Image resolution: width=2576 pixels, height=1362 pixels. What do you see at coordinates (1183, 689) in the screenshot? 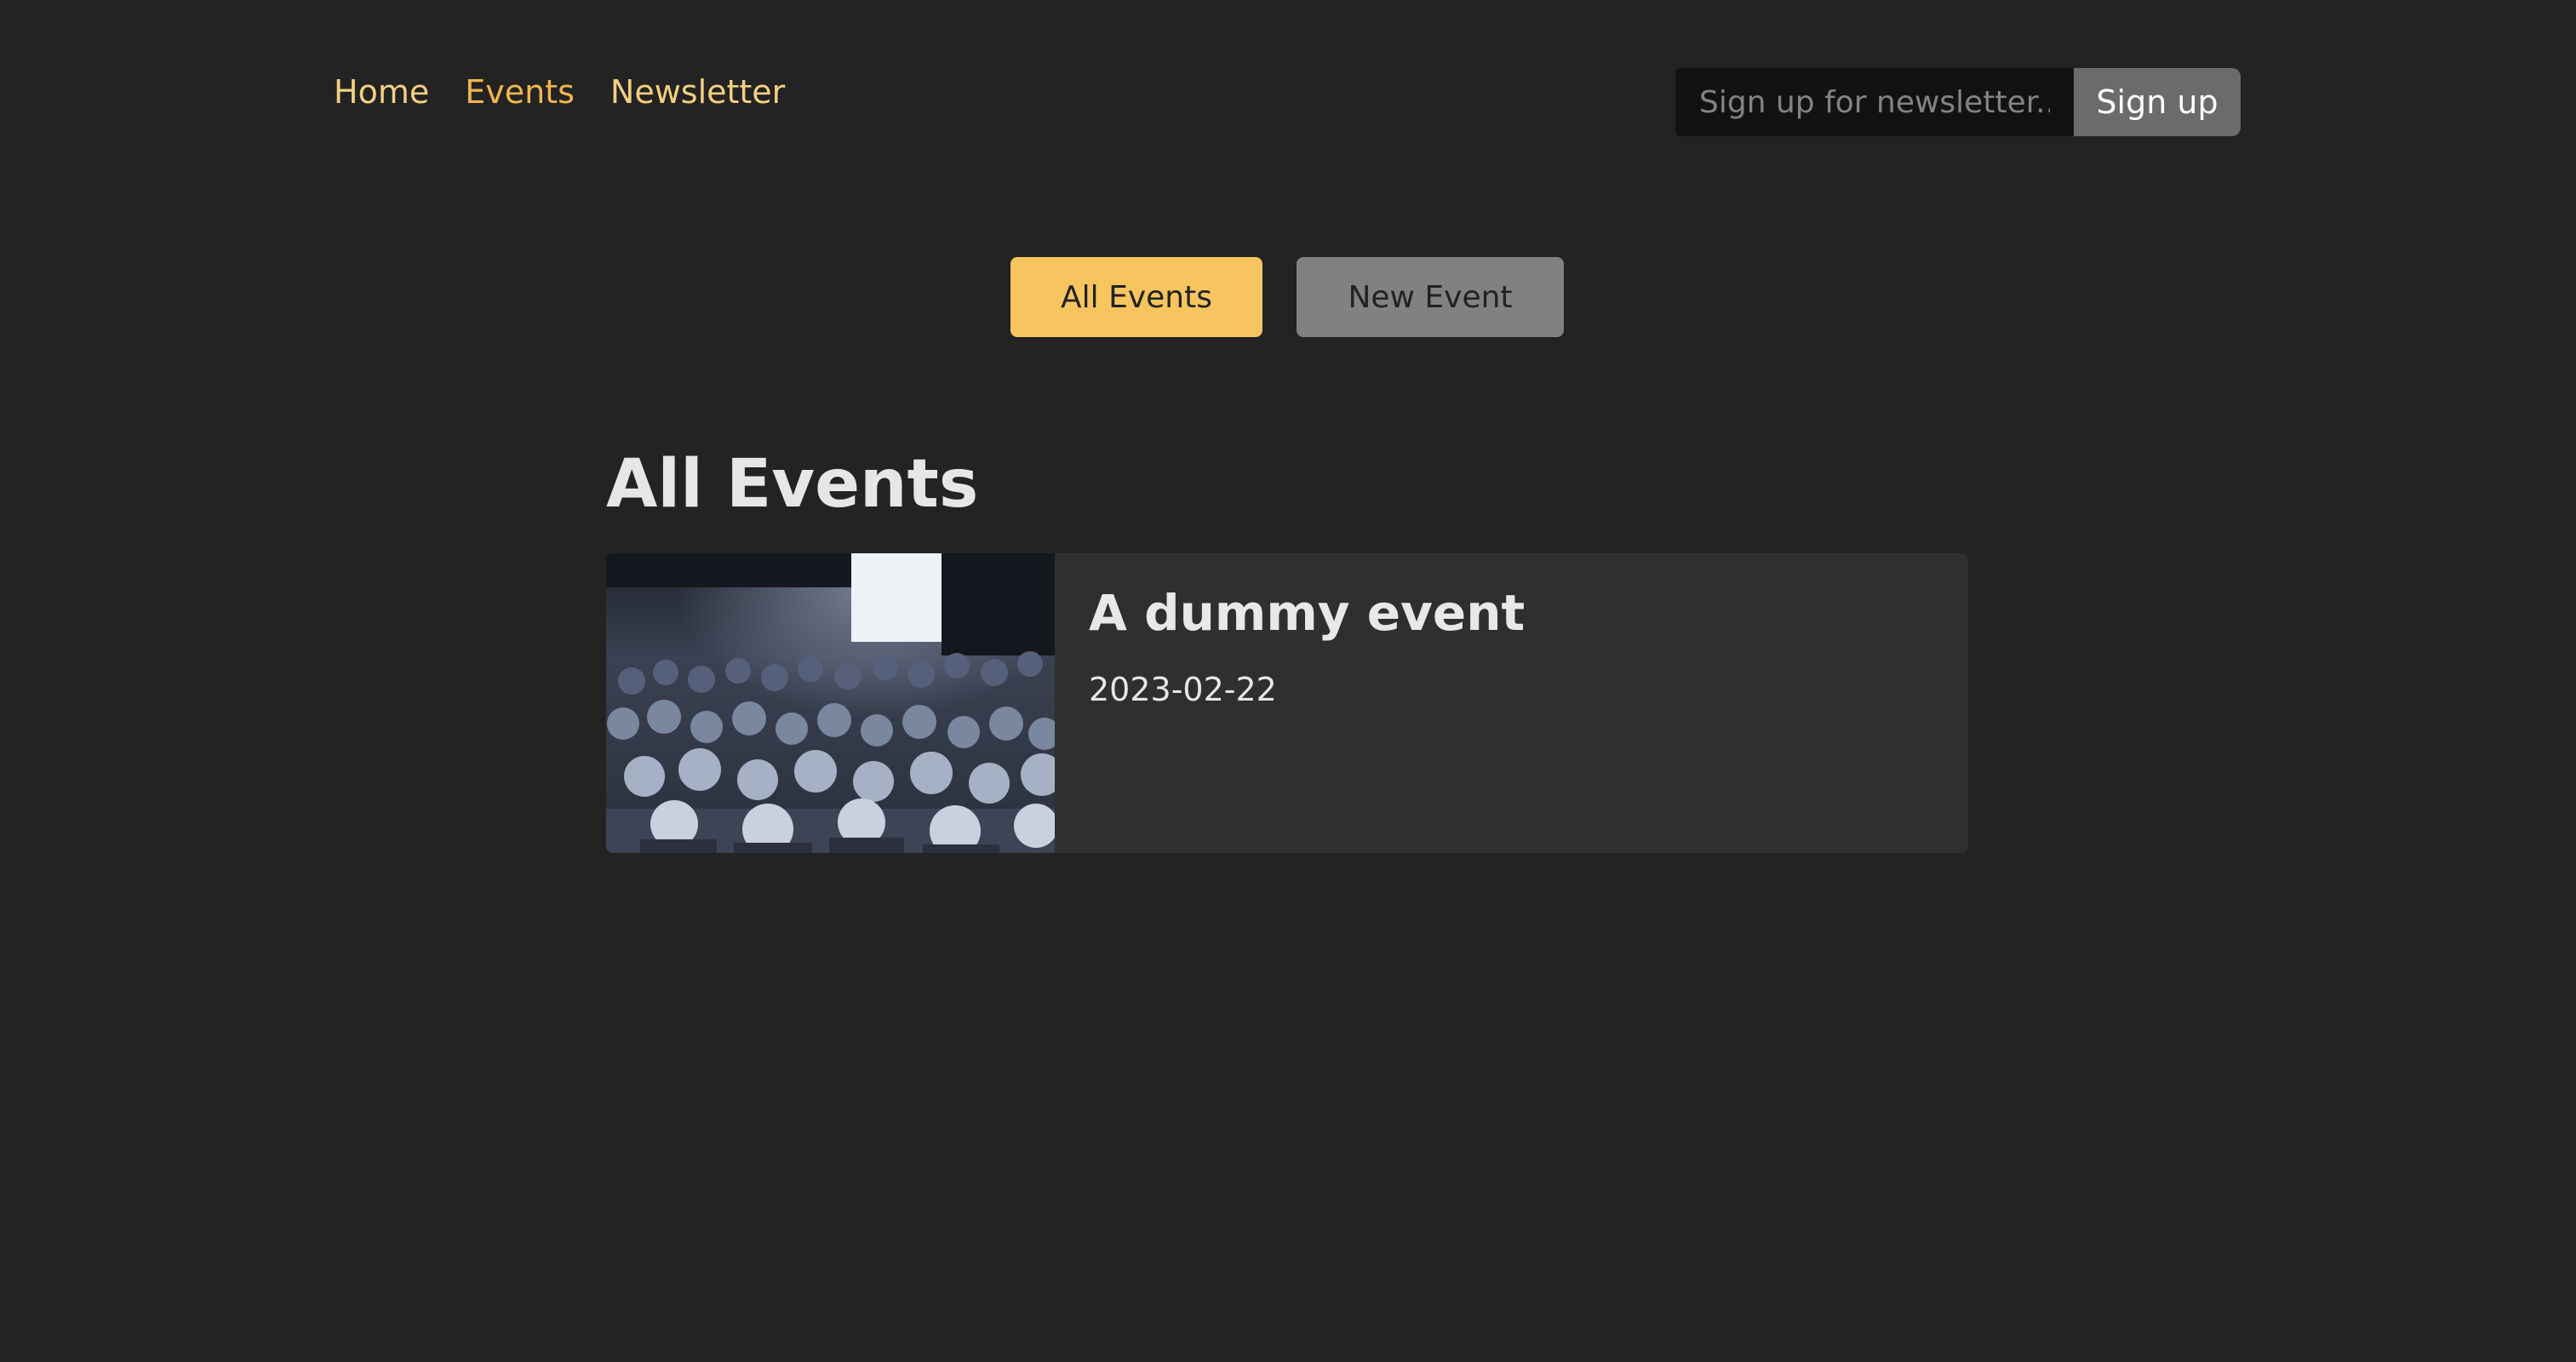
I see `event-date: 2023-02-22` at bounding box center [1183, 689].